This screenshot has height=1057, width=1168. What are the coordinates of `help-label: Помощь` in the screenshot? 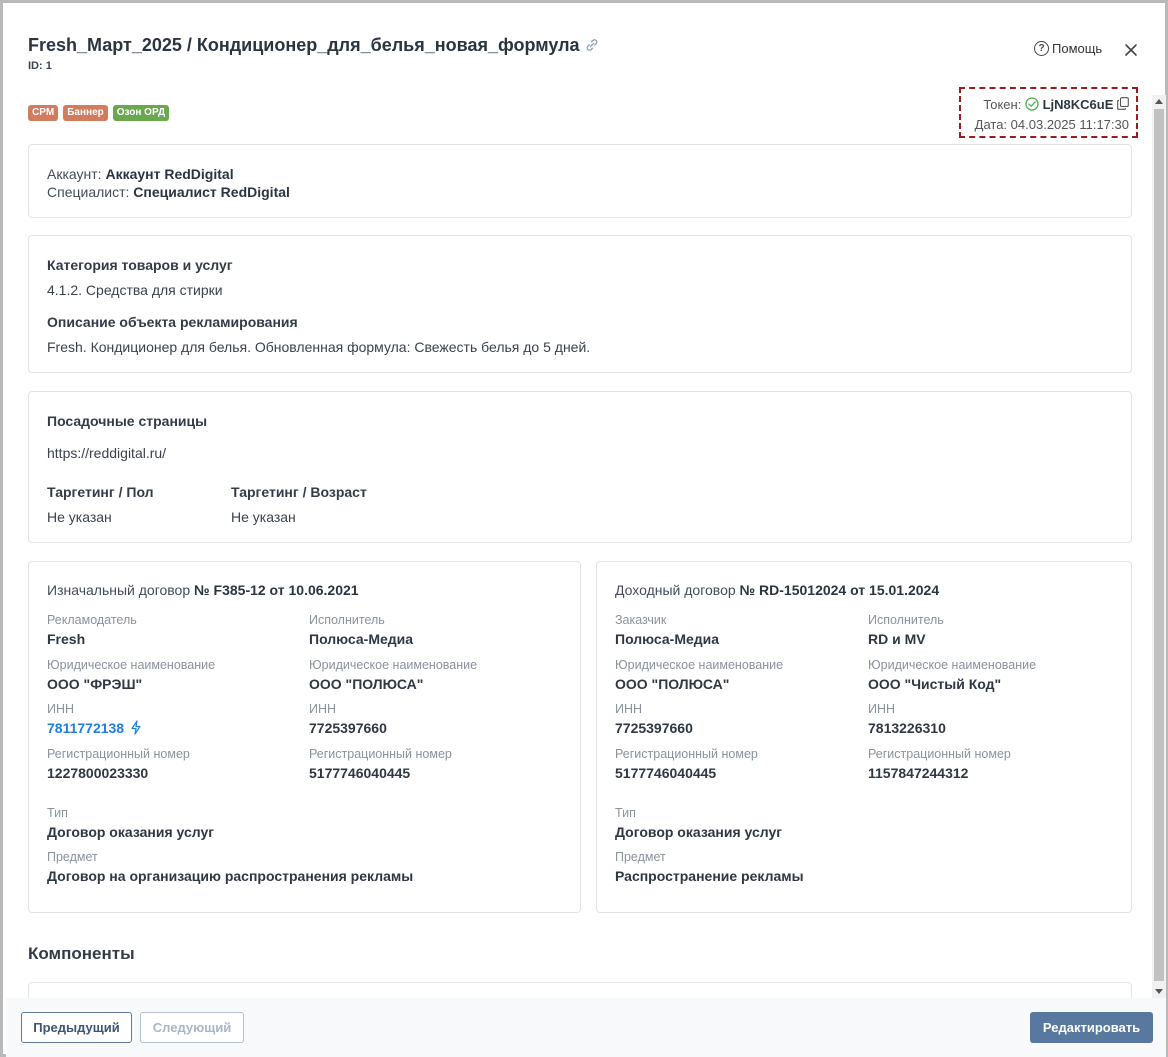 It's located at (1077, 48).